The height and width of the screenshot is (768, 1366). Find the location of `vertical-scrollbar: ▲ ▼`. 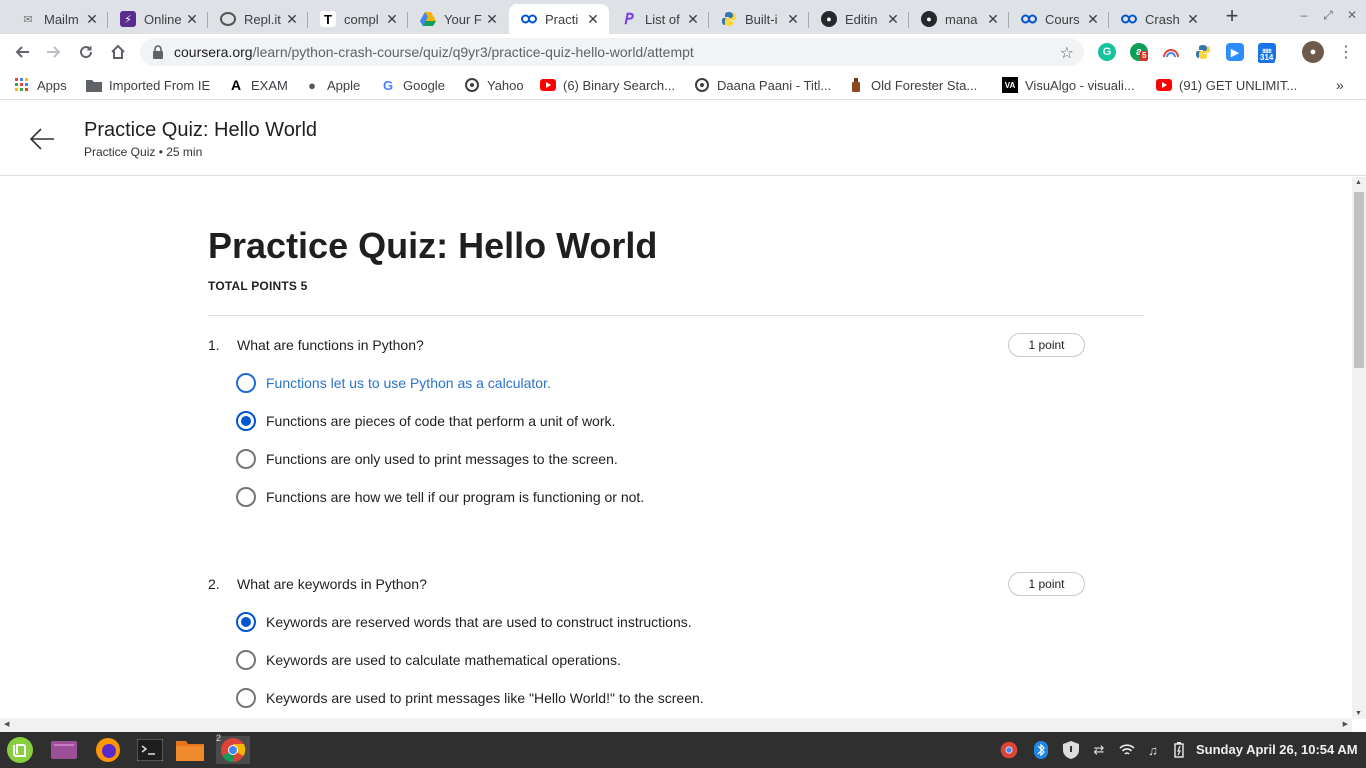

vertical-scrollbar: ▲ ▼ is located at coordinates (1359, 448).